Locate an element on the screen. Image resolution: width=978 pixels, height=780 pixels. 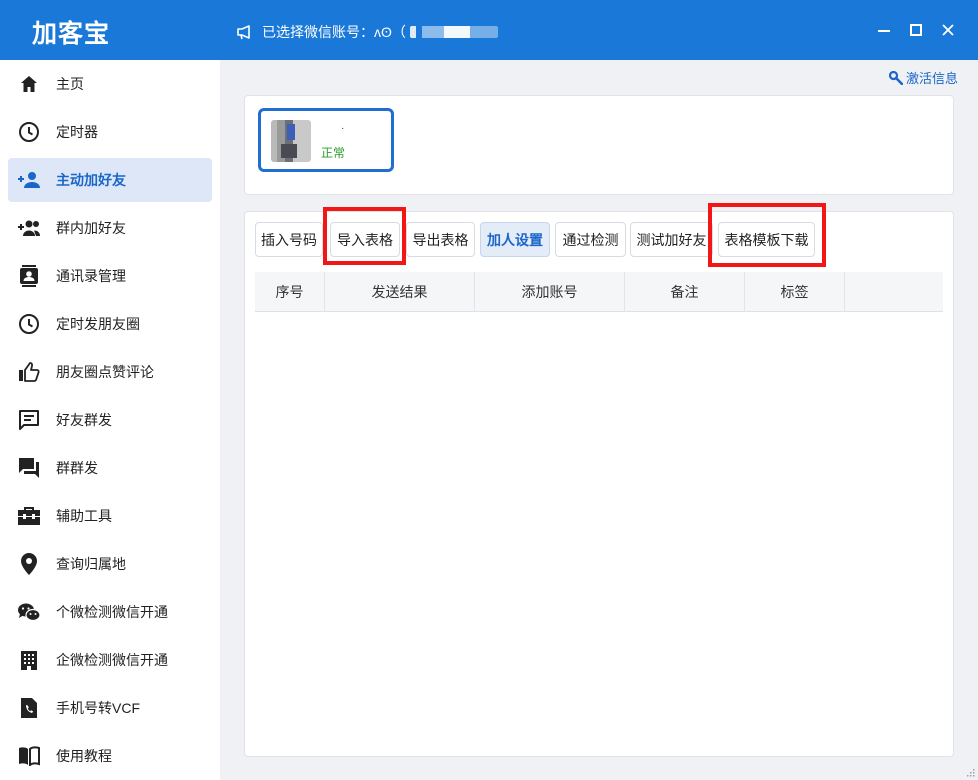
sidebar-item-group-add: 群内加好友 is located at coordinates (110, 228).